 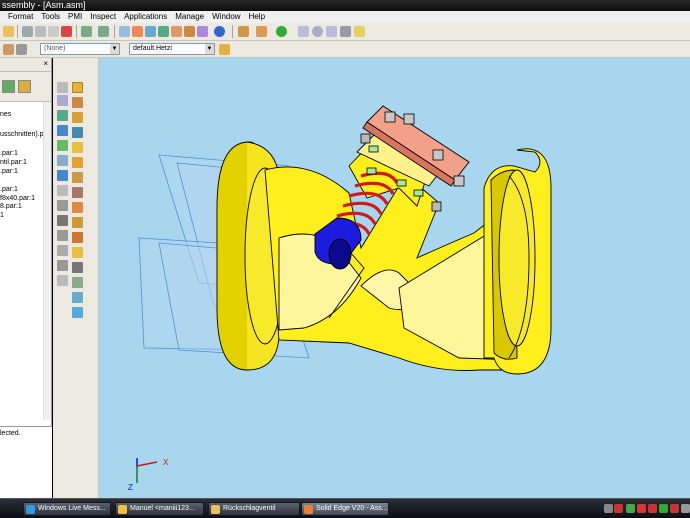 I want to click on style-combo: (None) ▼, so click(x=80, y=49).